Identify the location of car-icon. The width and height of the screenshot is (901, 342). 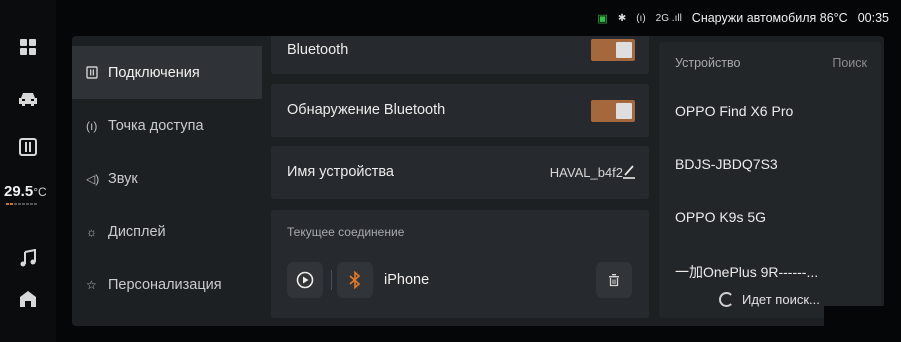
(28, 99).